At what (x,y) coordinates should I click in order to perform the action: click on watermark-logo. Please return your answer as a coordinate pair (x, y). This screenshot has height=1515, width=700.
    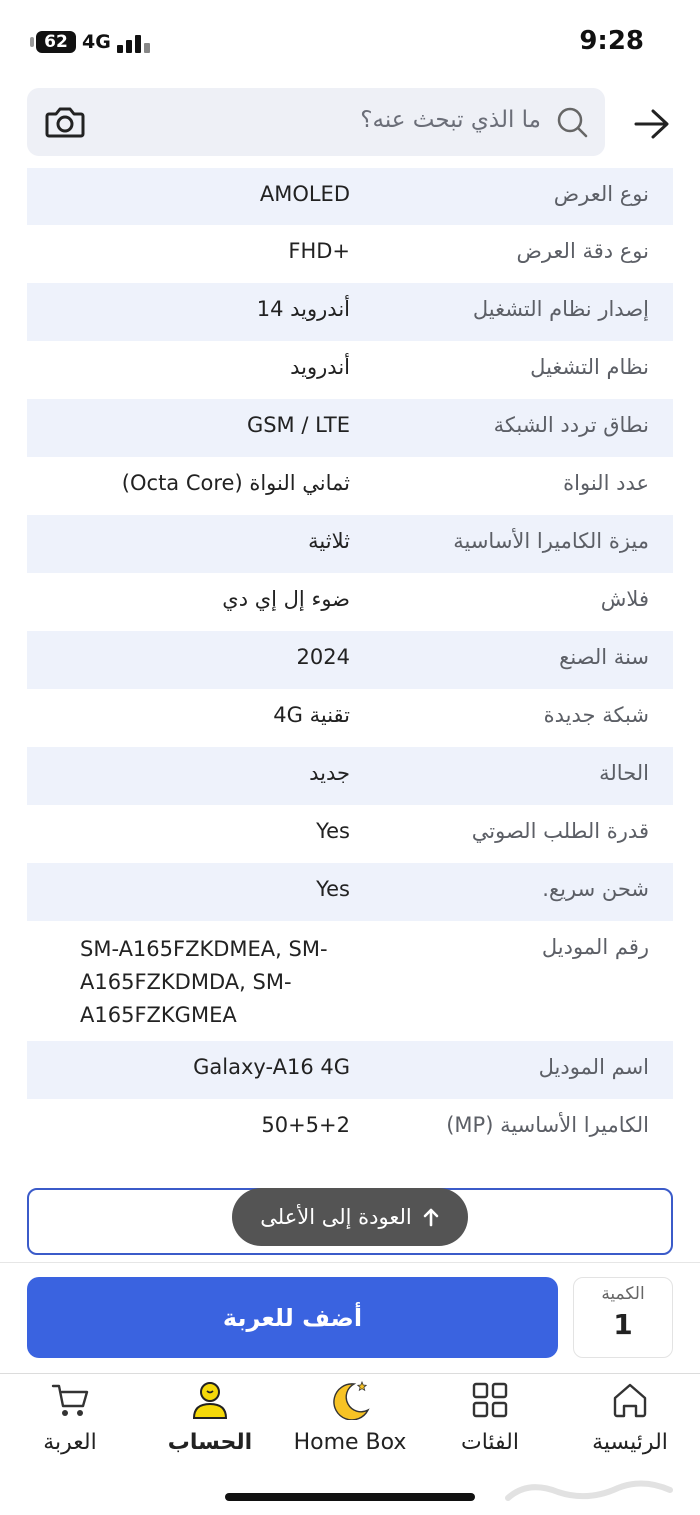
    Looking at the image, I should click on (589, 1490).